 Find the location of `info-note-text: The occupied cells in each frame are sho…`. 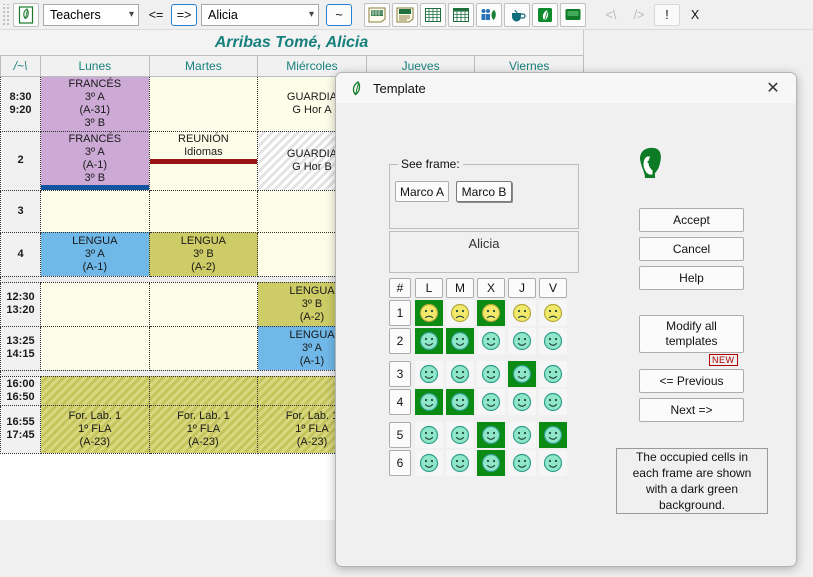

info-note-text: The occupied cells in each frame are sho… is located at coordinates (692, 481).